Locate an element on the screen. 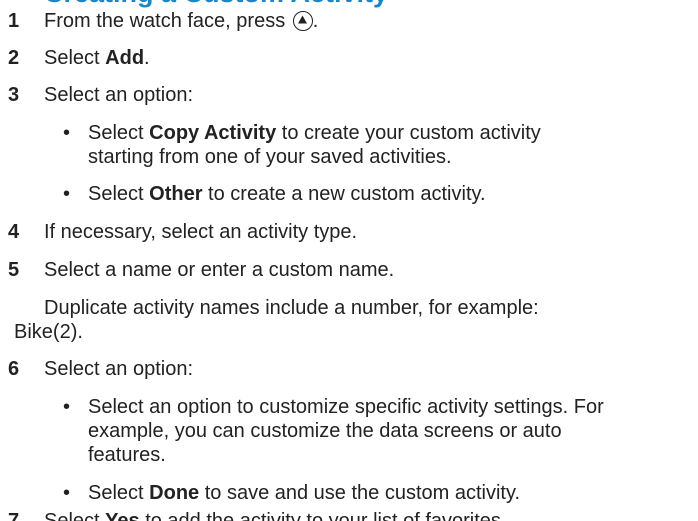 This screenshot has width=698, height=521. menu-term-add: Add is located at coordinates (125, 58).